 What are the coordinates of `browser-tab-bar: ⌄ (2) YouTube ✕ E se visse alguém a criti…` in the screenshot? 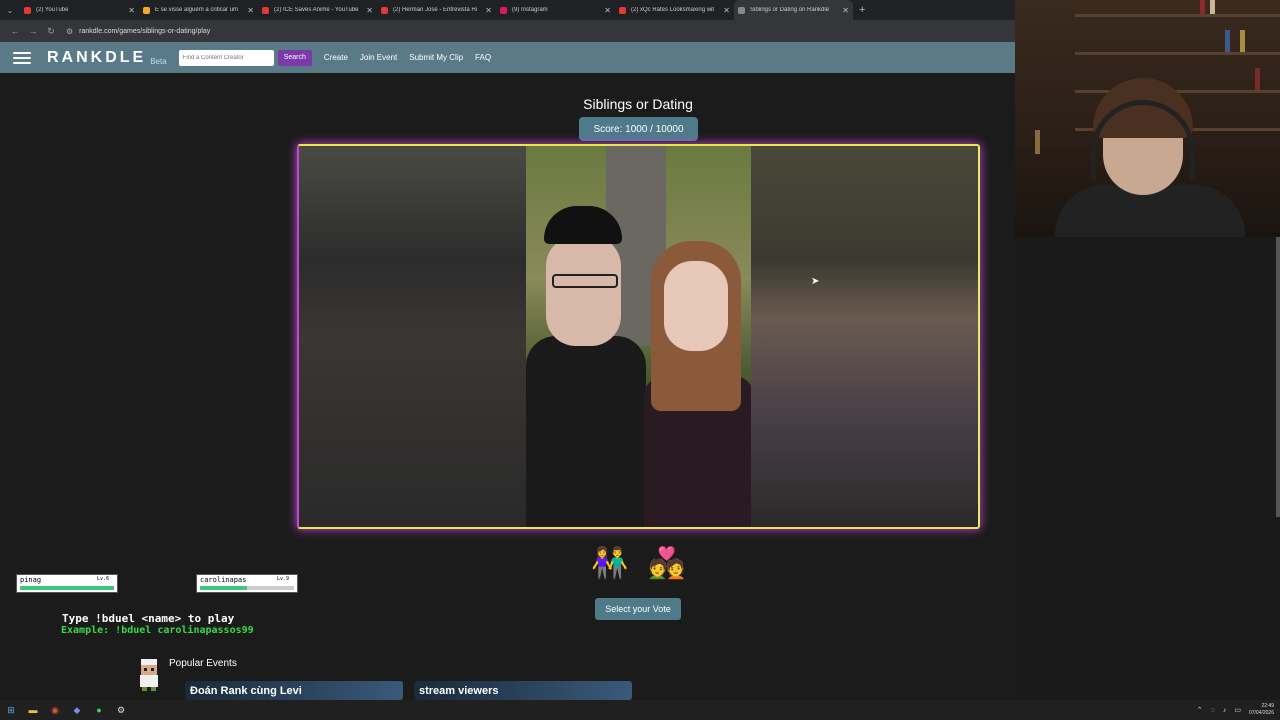 It's located at (507, 10).